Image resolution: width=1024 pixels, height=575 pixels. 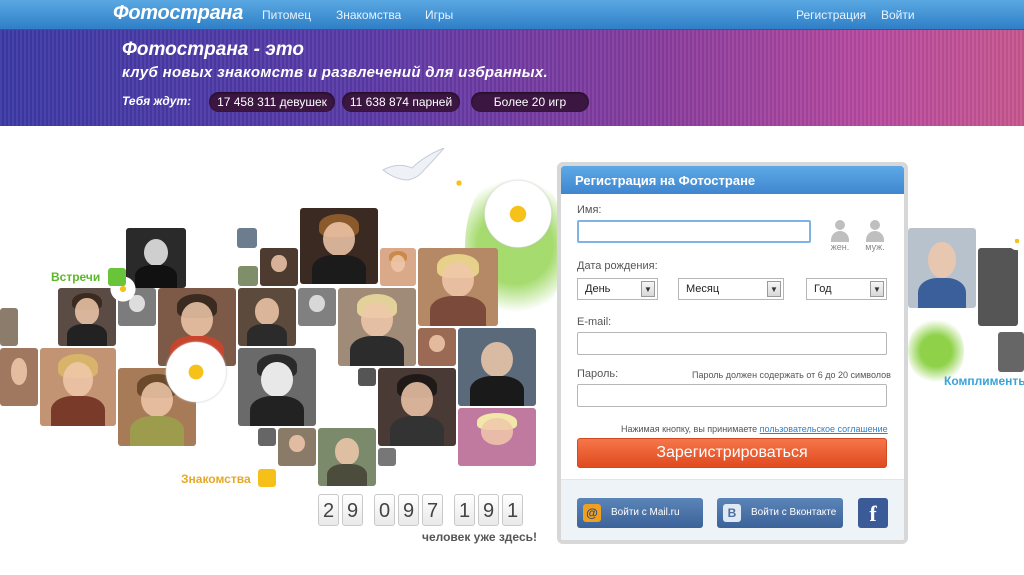 I want to click on birthdate-label: Дата рождения:, so click(x=617, y=266).